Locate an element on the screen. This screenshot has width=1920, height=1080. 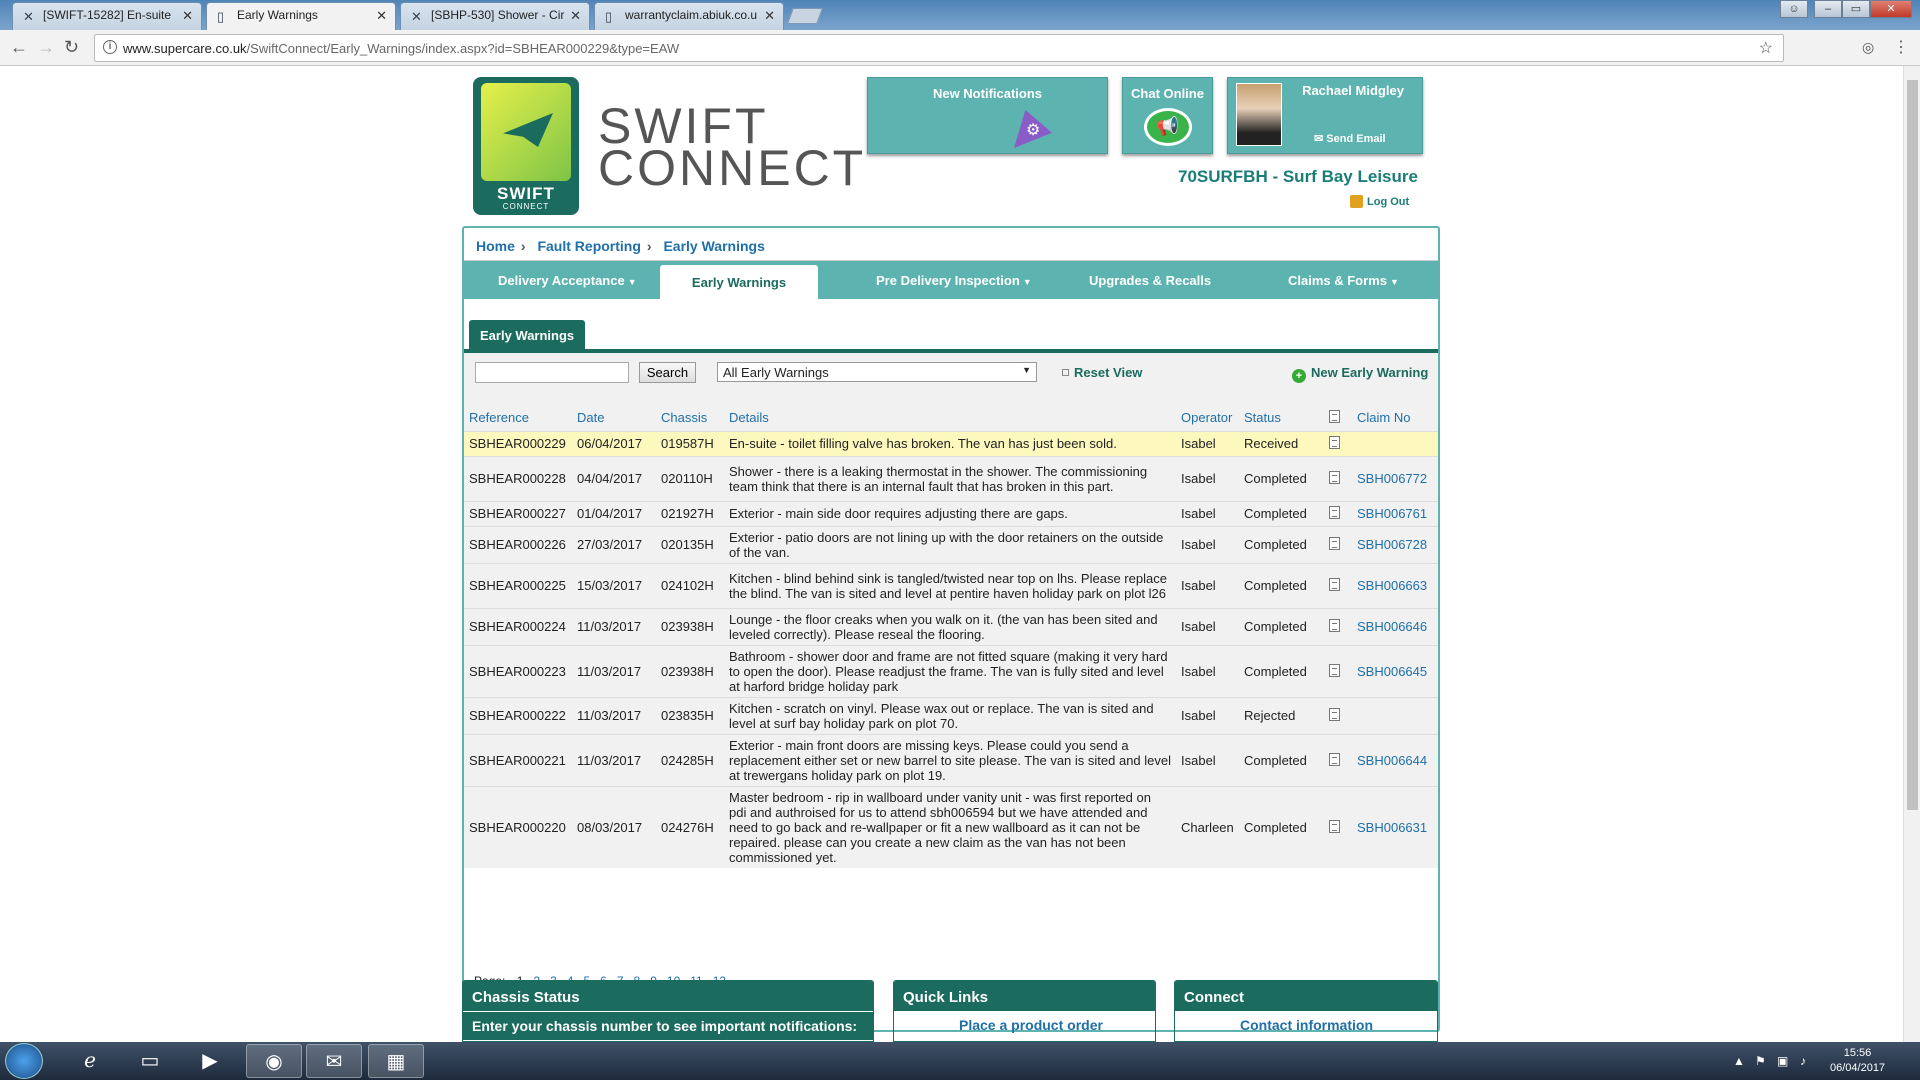
ie-icon: ℯ is located at coordinates (90, 1061).